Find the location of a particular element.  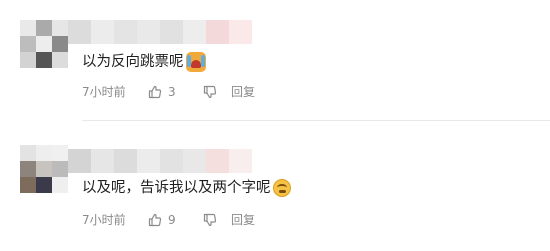

comment-body: 以及呢，告诉我以及两个字呢 is located at coordinates (176, 188).